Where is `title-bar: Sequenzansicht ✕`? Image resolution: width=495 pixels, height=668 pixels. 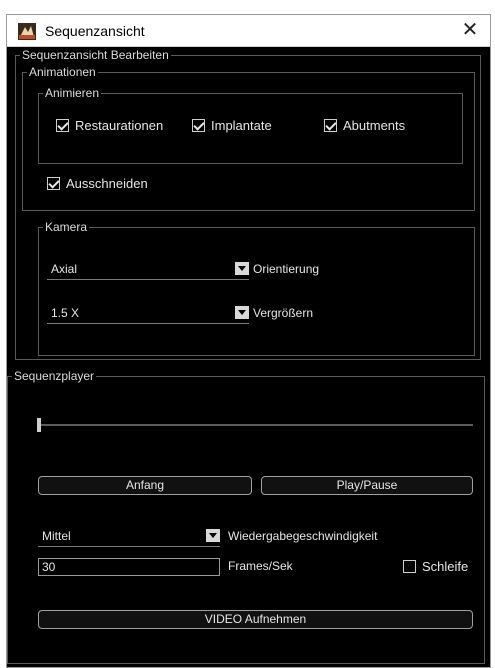
title-bar: Sequenzansicht ✕ is located at coordinates (248, 31).